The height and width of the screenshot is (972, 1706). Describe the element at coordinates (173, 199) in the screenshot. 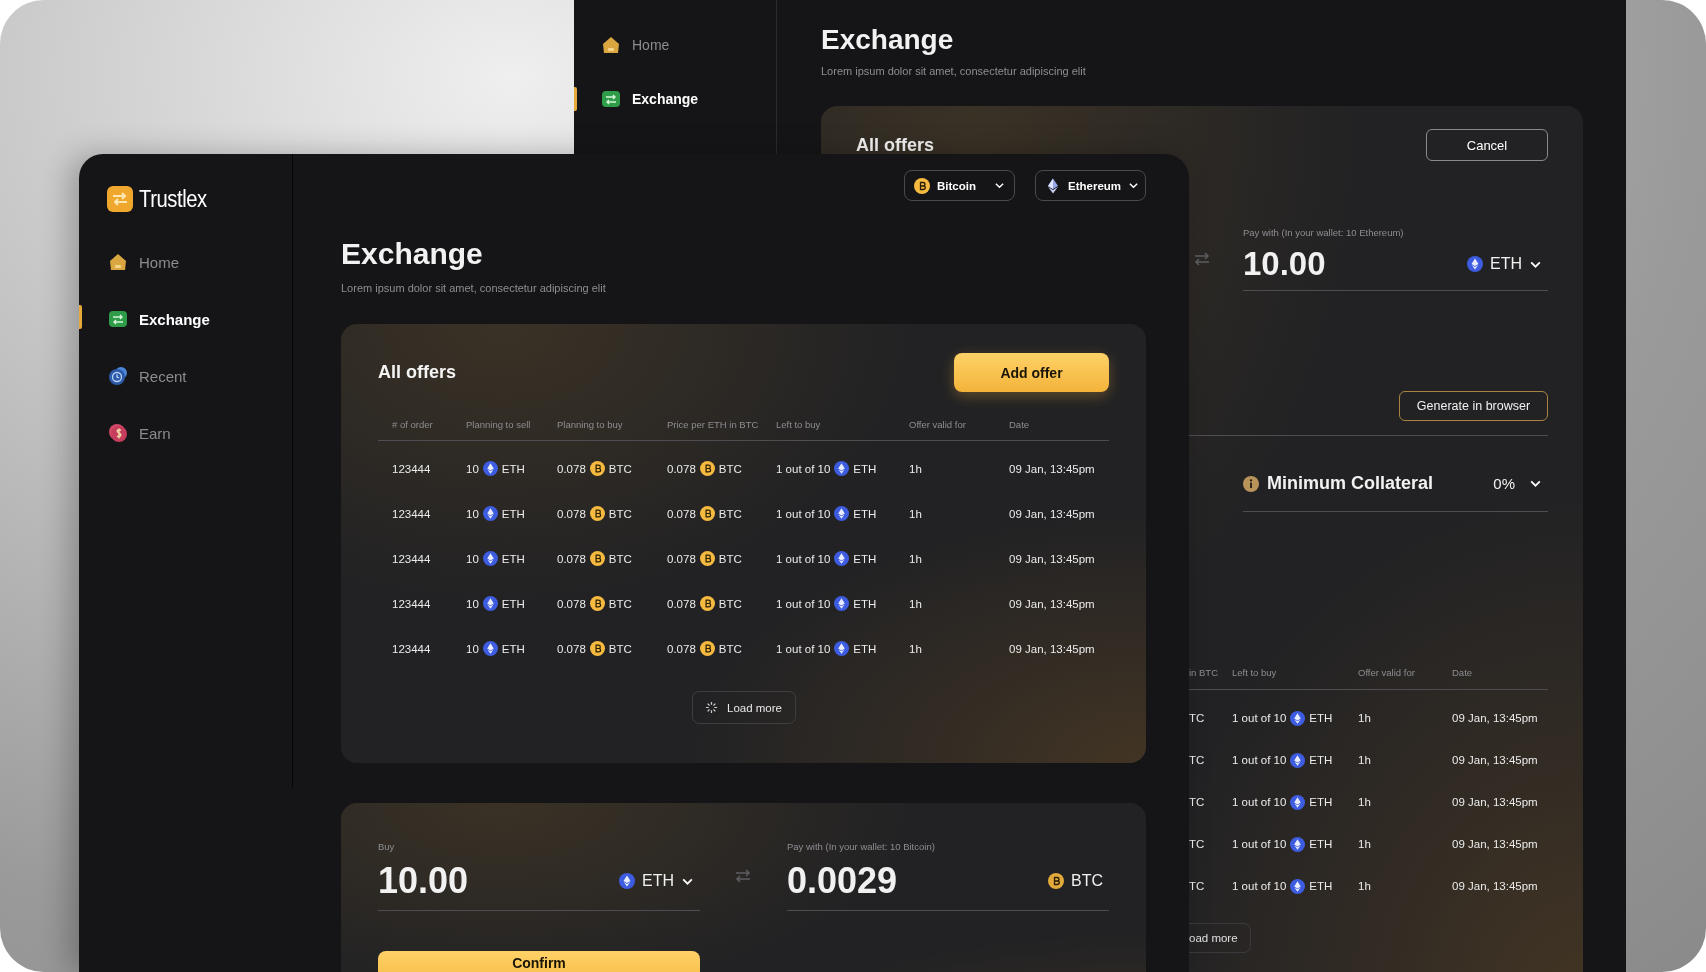

I see `logo-text: Trustlex` at that location.